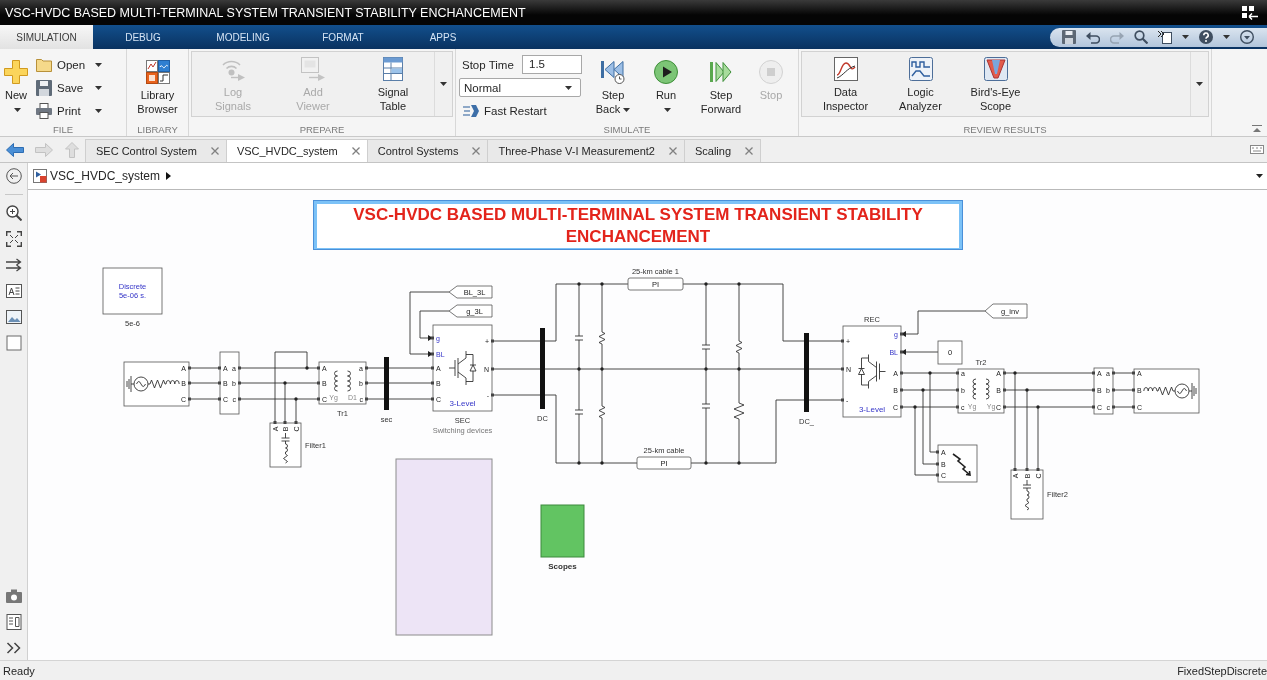 This screenshot has height=680, width=1267. I want to click on collapse-ribbon-icon, so click(1257, 128).